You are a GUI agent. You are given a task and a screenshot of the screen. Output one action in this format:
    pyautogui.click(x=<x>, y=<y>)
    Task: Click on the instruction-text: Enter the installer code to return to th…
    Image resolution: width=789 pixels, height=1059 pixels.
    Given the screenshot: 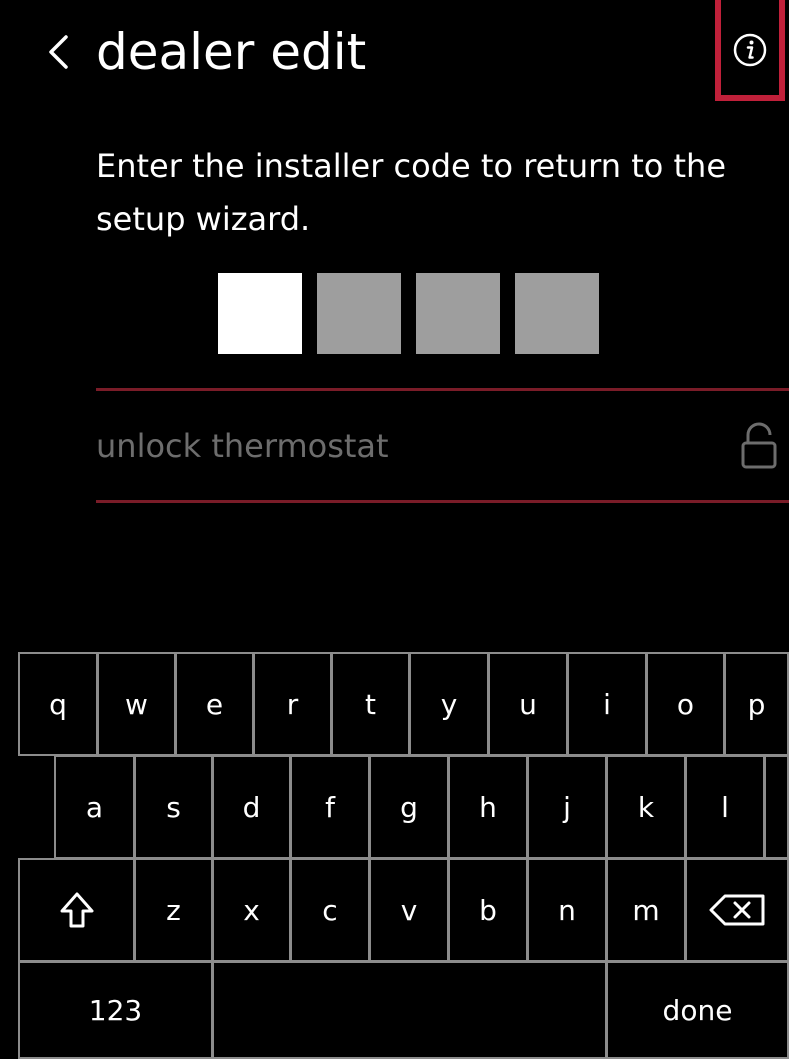 What is the action you would take?
    pyautogui.click(x=411, y=192)
    